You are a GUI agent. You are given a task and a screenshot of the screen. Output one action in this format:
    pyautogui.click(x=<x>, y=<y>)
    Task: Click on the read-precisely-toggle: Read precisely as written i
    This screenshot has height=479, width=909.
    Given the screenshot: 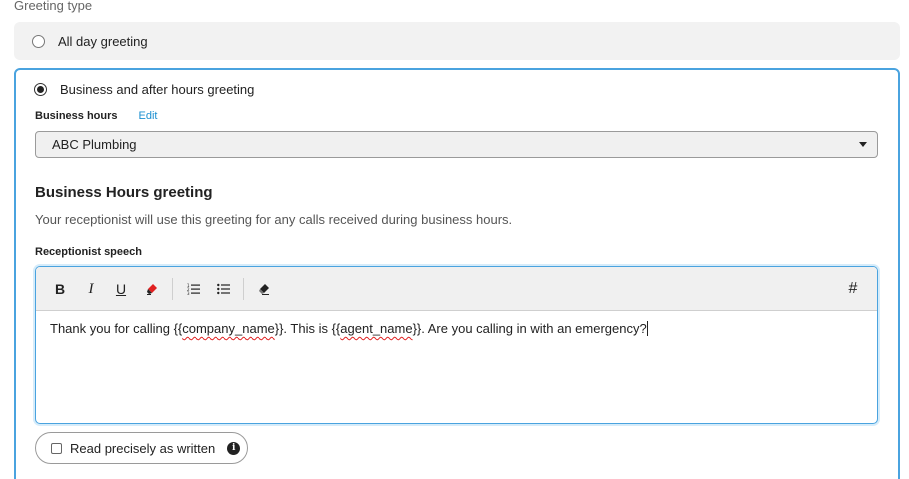 What is the action you would take?
    pyautogui.click(x=141, y=448)
    